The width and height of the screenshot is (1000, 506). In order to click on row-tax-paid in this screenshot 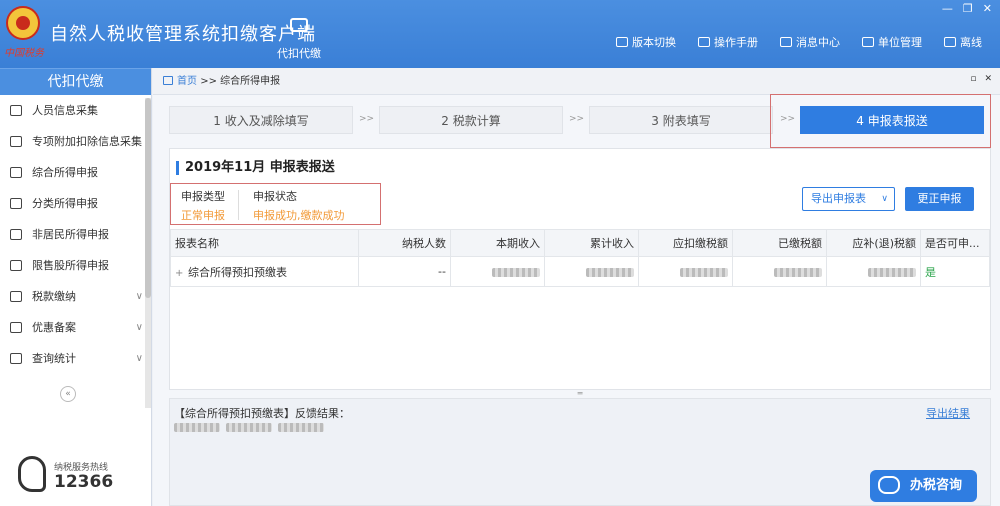, I will do `click(779, 271)`.